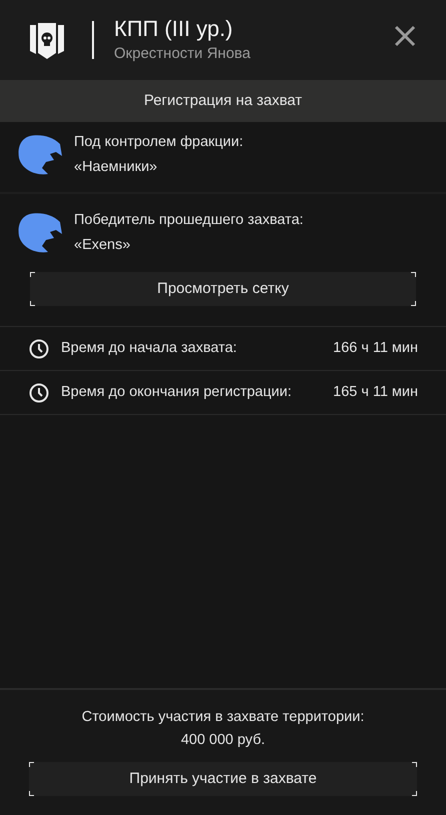 The image size is (446, 815). What do you see at coordinates (223, 740) in the screenshot?
I see `cost-value: 400 000 руб.` at bounding box center [223, 740].